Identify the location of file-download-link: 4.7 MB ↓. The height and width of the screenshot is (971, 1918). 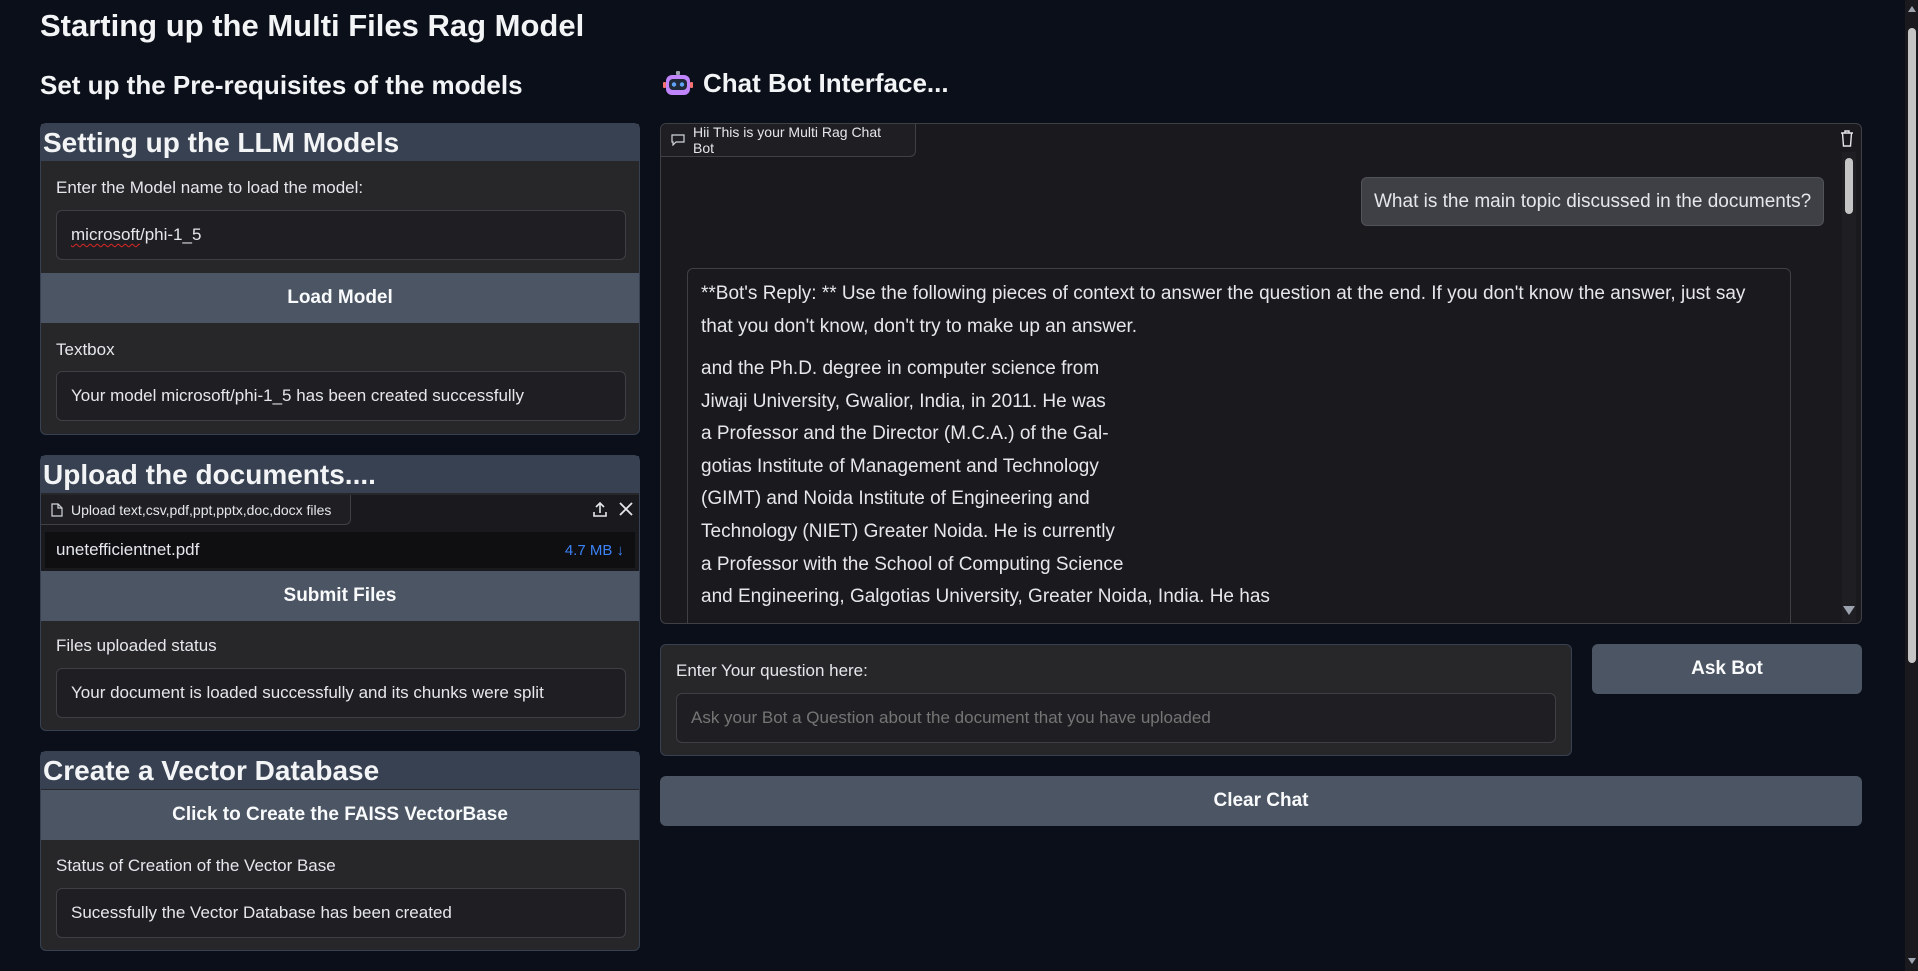
(594, 550).